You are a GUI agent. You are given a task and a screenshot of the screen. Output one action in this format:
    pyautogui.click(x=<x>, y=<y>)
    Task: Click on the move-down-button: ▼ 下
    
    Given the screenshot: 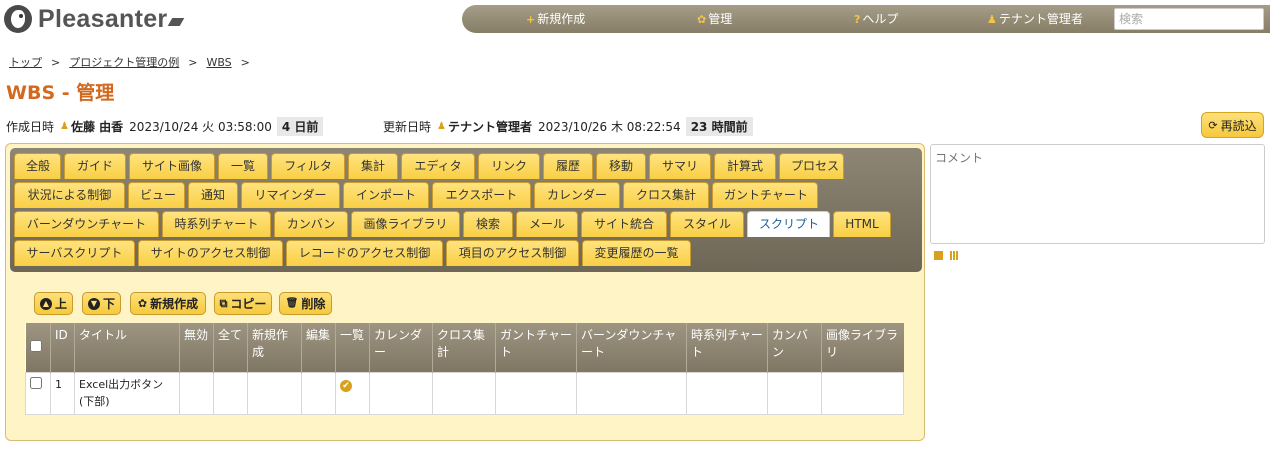 What is the action you would take?
    pyautogui.click(x=101, y=303)
    